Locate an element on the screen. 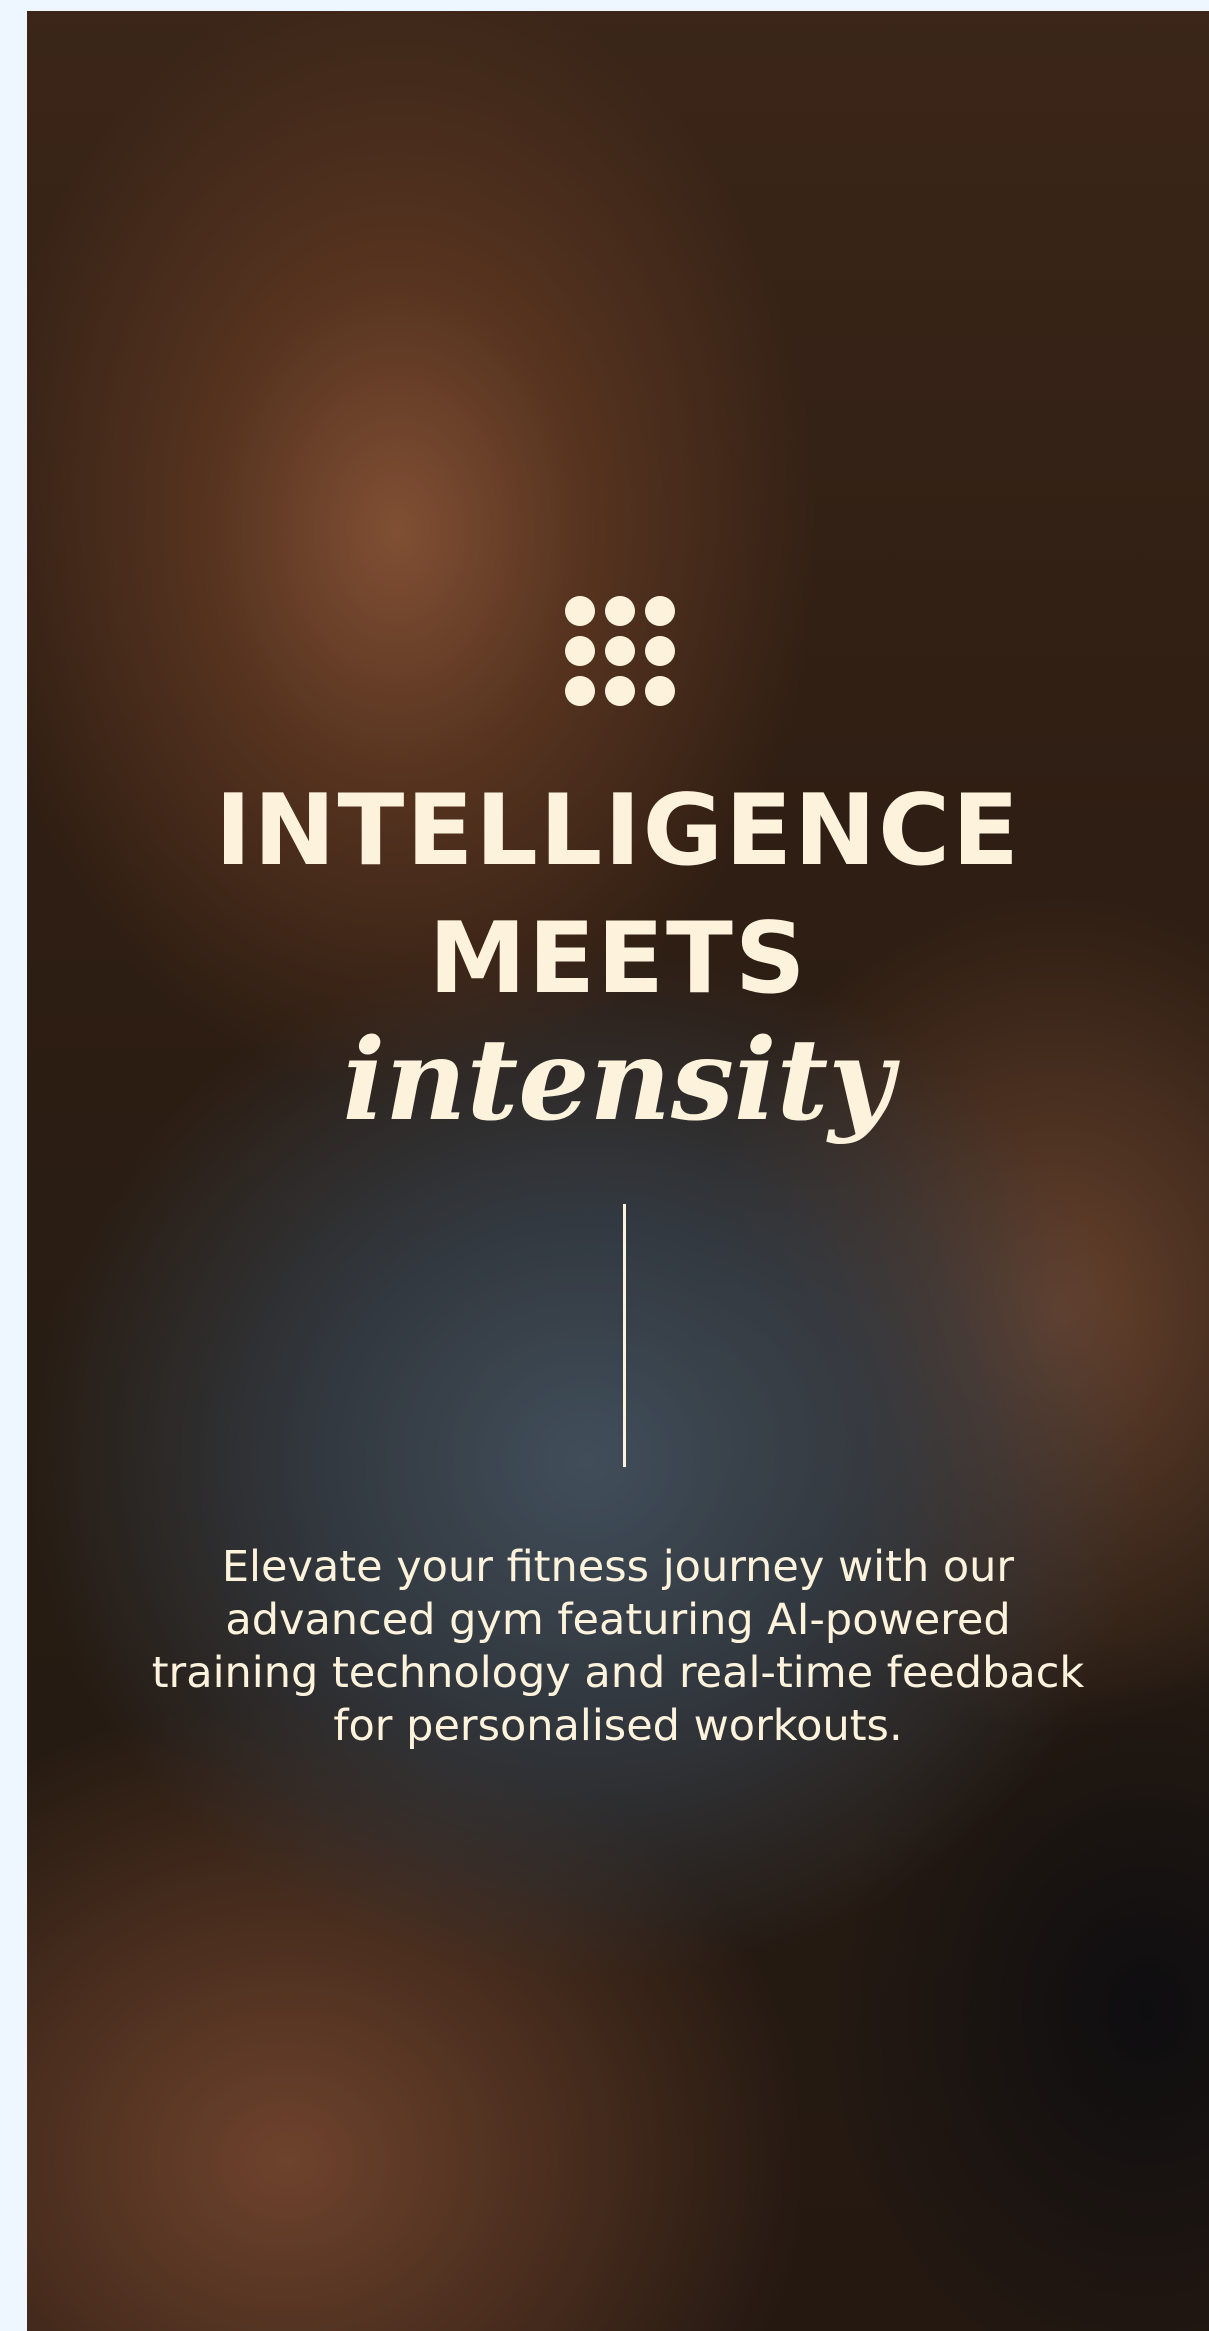 The width and height of the screenshot is (1209, 2331). headline-line-2: MEETS is located at coordinates (618, 959).